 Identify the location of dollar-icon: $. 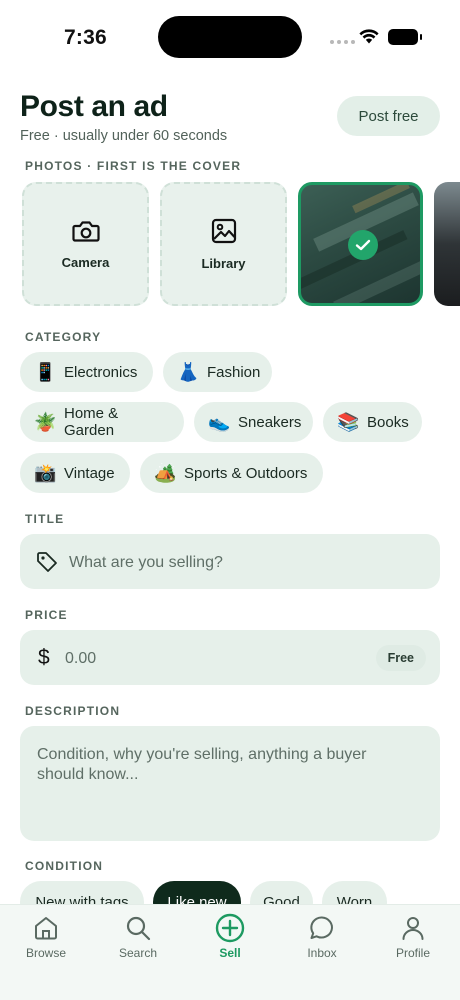
(44, 657).